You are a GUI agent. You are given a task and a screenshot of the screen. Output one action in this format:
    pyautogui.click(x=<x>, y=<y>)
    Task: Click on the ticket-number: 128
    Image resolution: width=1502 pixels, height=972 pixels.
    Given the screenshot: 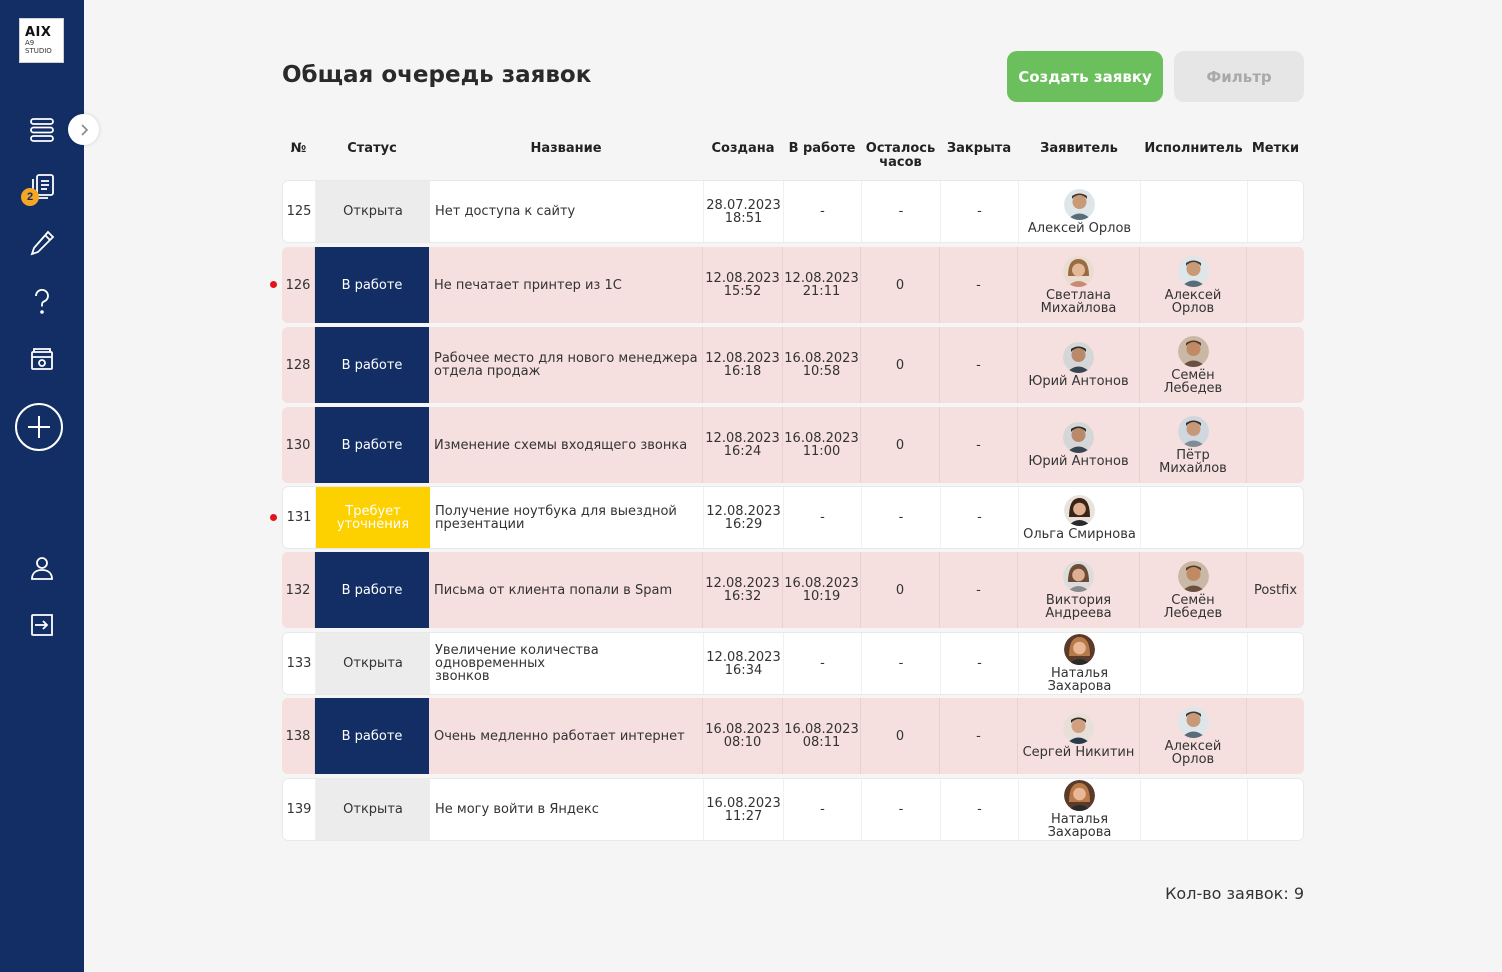 What is the action you would take?
    pyautogui.click(x=298, y=365)
    